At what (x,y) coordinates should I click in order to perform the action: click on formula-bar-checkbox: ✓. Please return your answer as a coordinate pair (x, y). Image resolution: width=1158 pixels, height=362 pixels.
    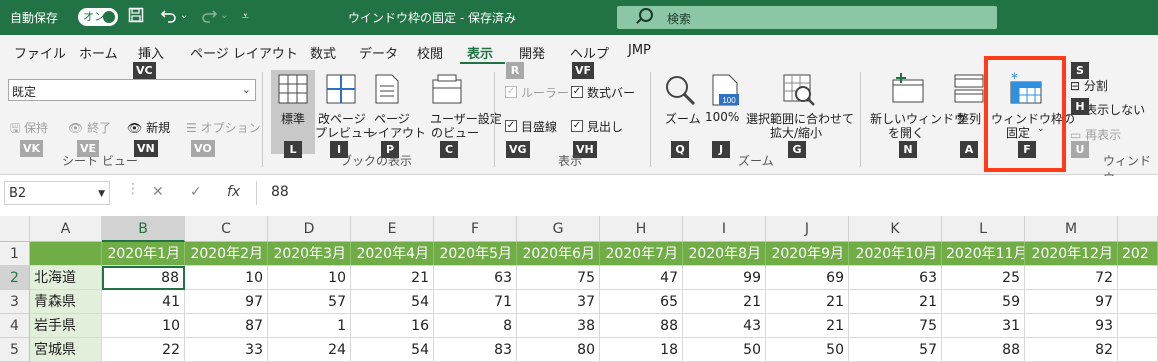
    Looking at the image, I should click on (577, 92).